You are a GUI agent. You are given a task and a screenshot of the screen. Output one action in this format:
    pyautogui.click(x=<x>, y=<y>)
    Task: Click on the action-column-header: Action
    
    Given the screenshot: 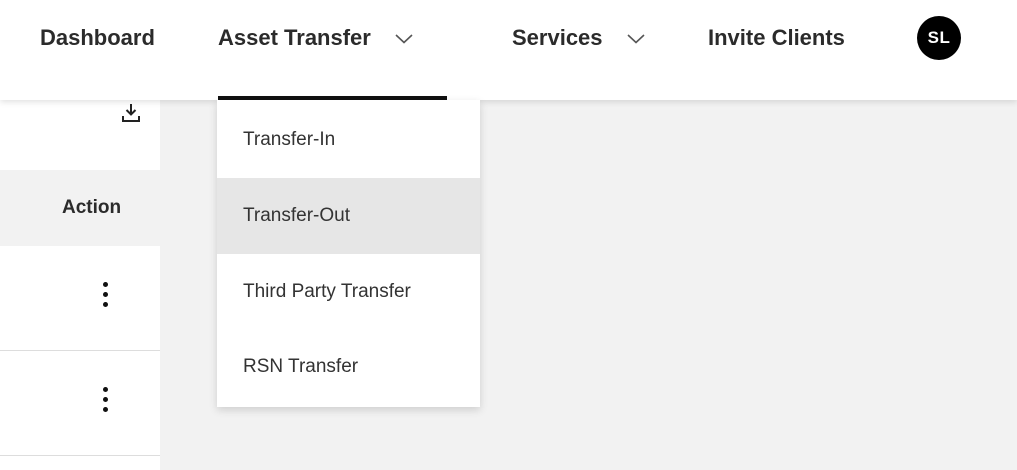 What is the action you would take?
    pyautogui.click(x=92, y=207)
    